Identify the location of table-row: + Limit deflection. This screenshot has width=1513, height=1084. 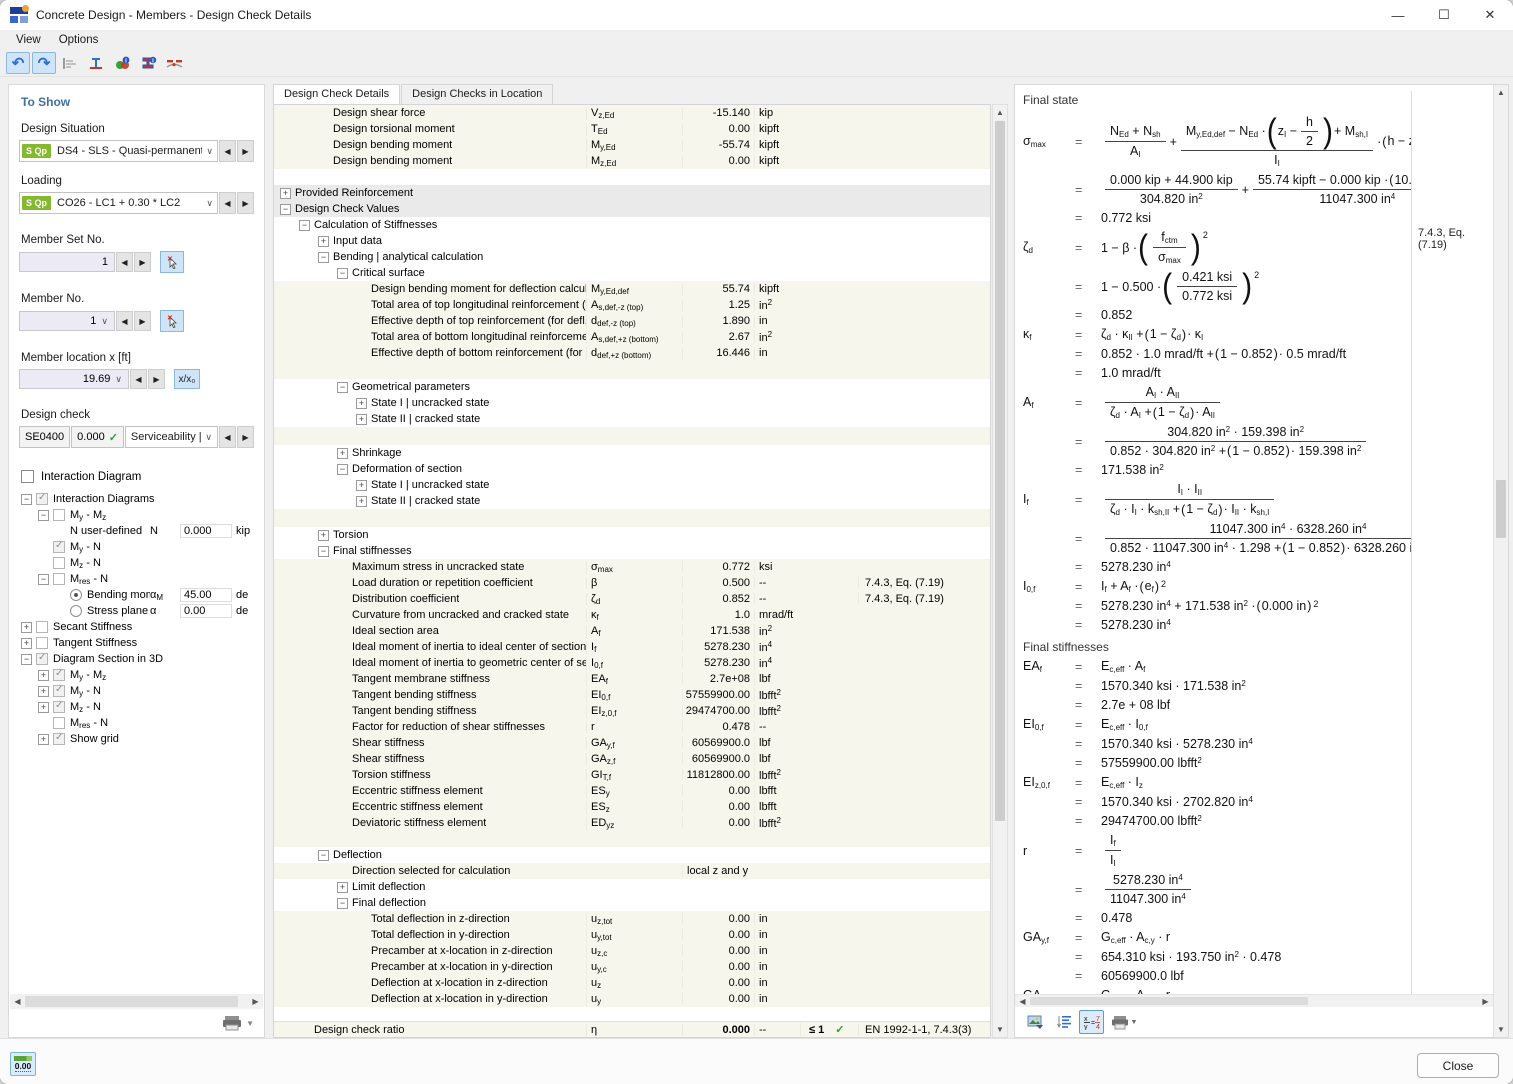
(632, 887).